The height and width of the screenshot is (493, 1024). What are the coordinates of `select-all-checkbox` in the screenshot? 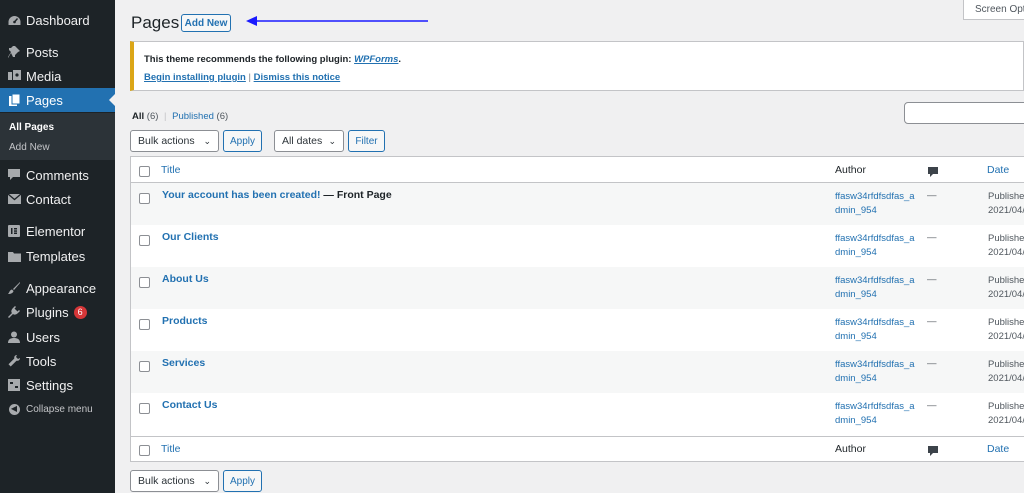 It's located at (144, 171).